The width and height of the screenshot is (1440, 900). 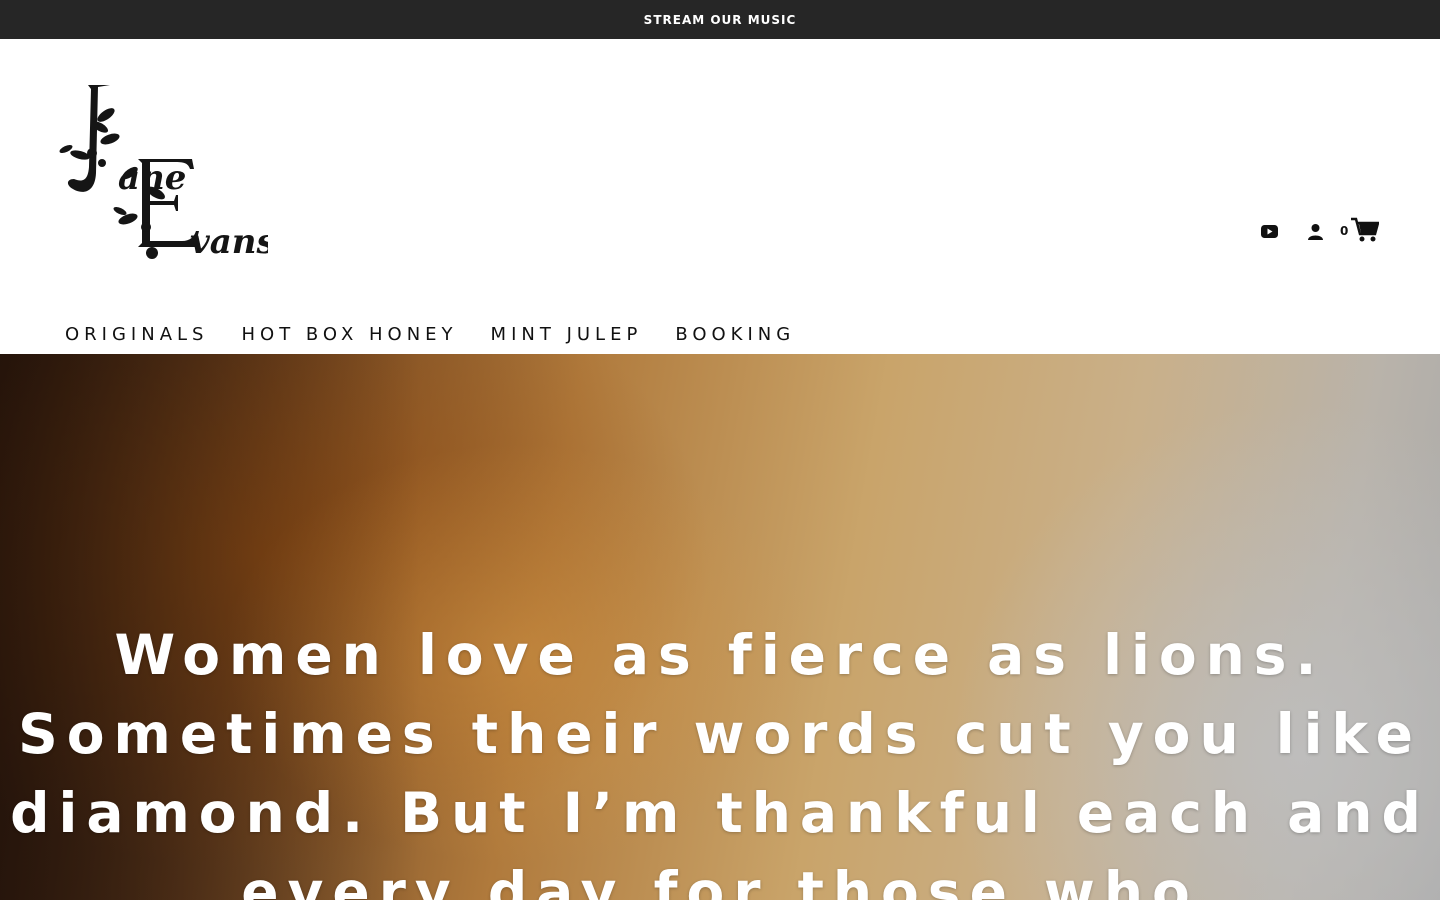 I want to click on stream-music-link: STREAM OUR MUSIC, so click(x=720, y=20).